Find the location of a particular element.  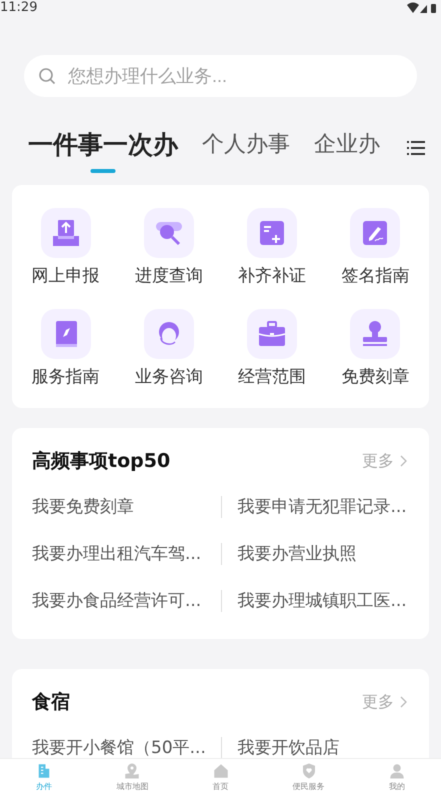

briefcase-icon is located at coordinates (272, 334).